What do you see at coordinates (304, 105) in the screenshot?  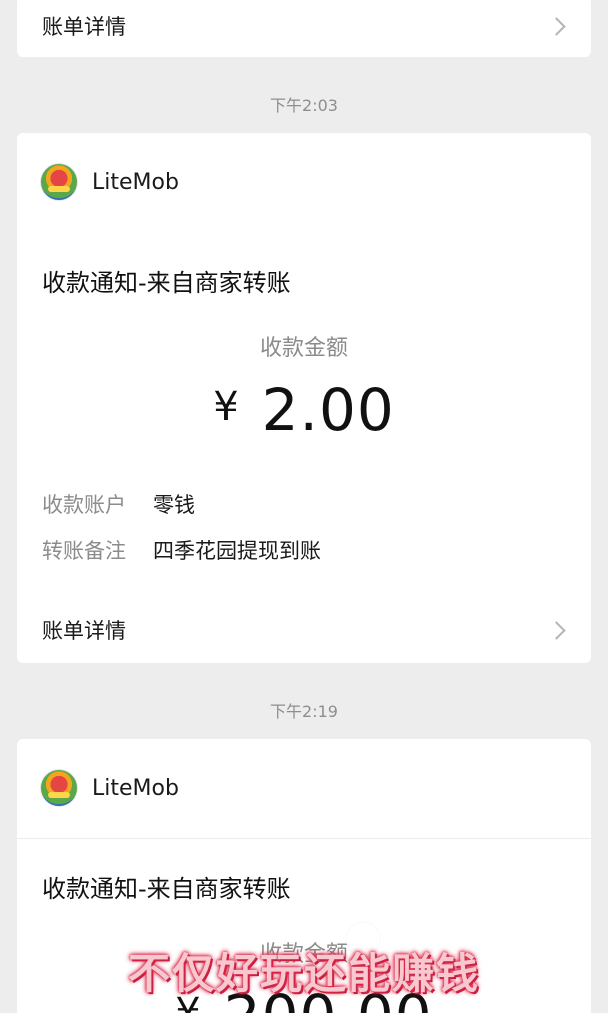 I see `message-timestamp: 下午2:03` at bounding box center [304, 105].